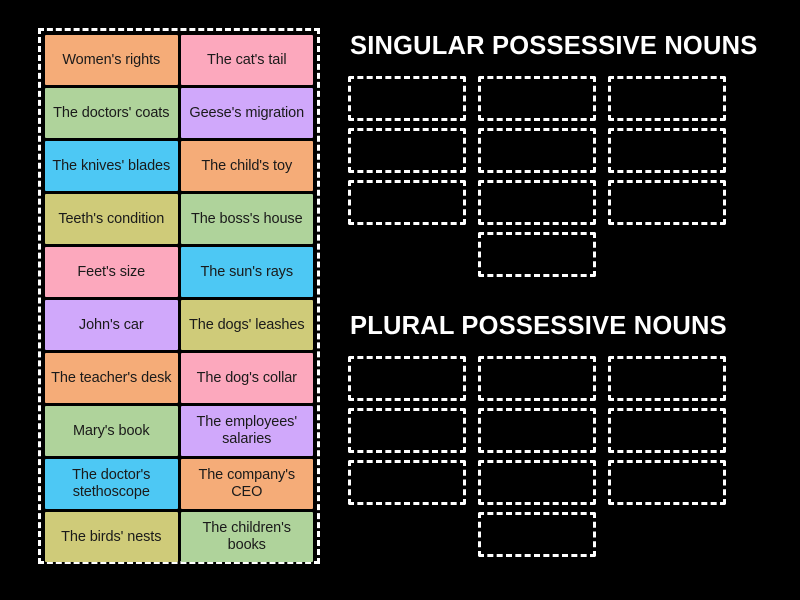 The image size is (800, 600). I want to click on word-tile: The dogs' leashes, so click(246, 325).